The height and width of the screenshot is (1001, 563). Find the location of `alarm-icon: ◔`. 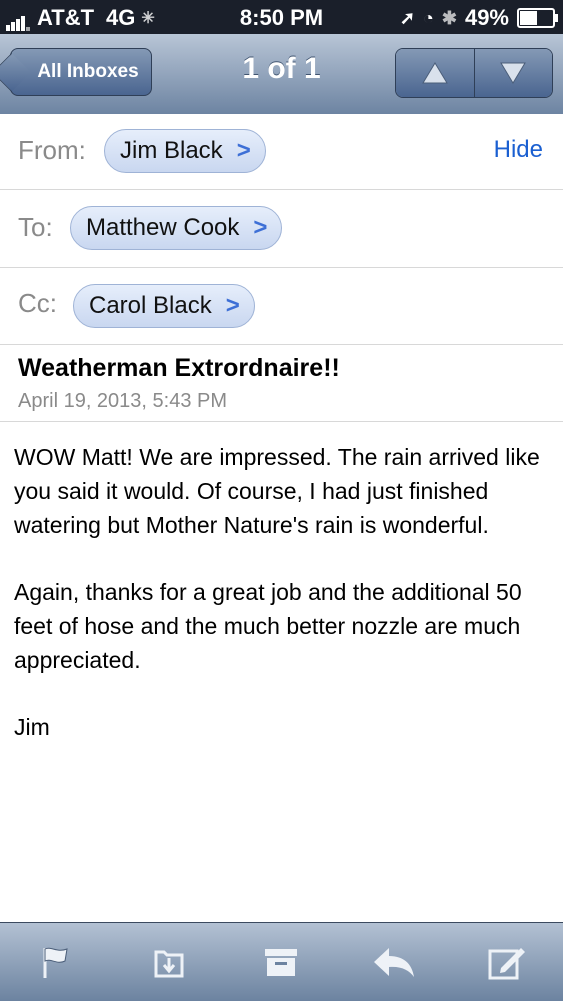

alarm-icon: ◔ is located at coordinates (428, 17).